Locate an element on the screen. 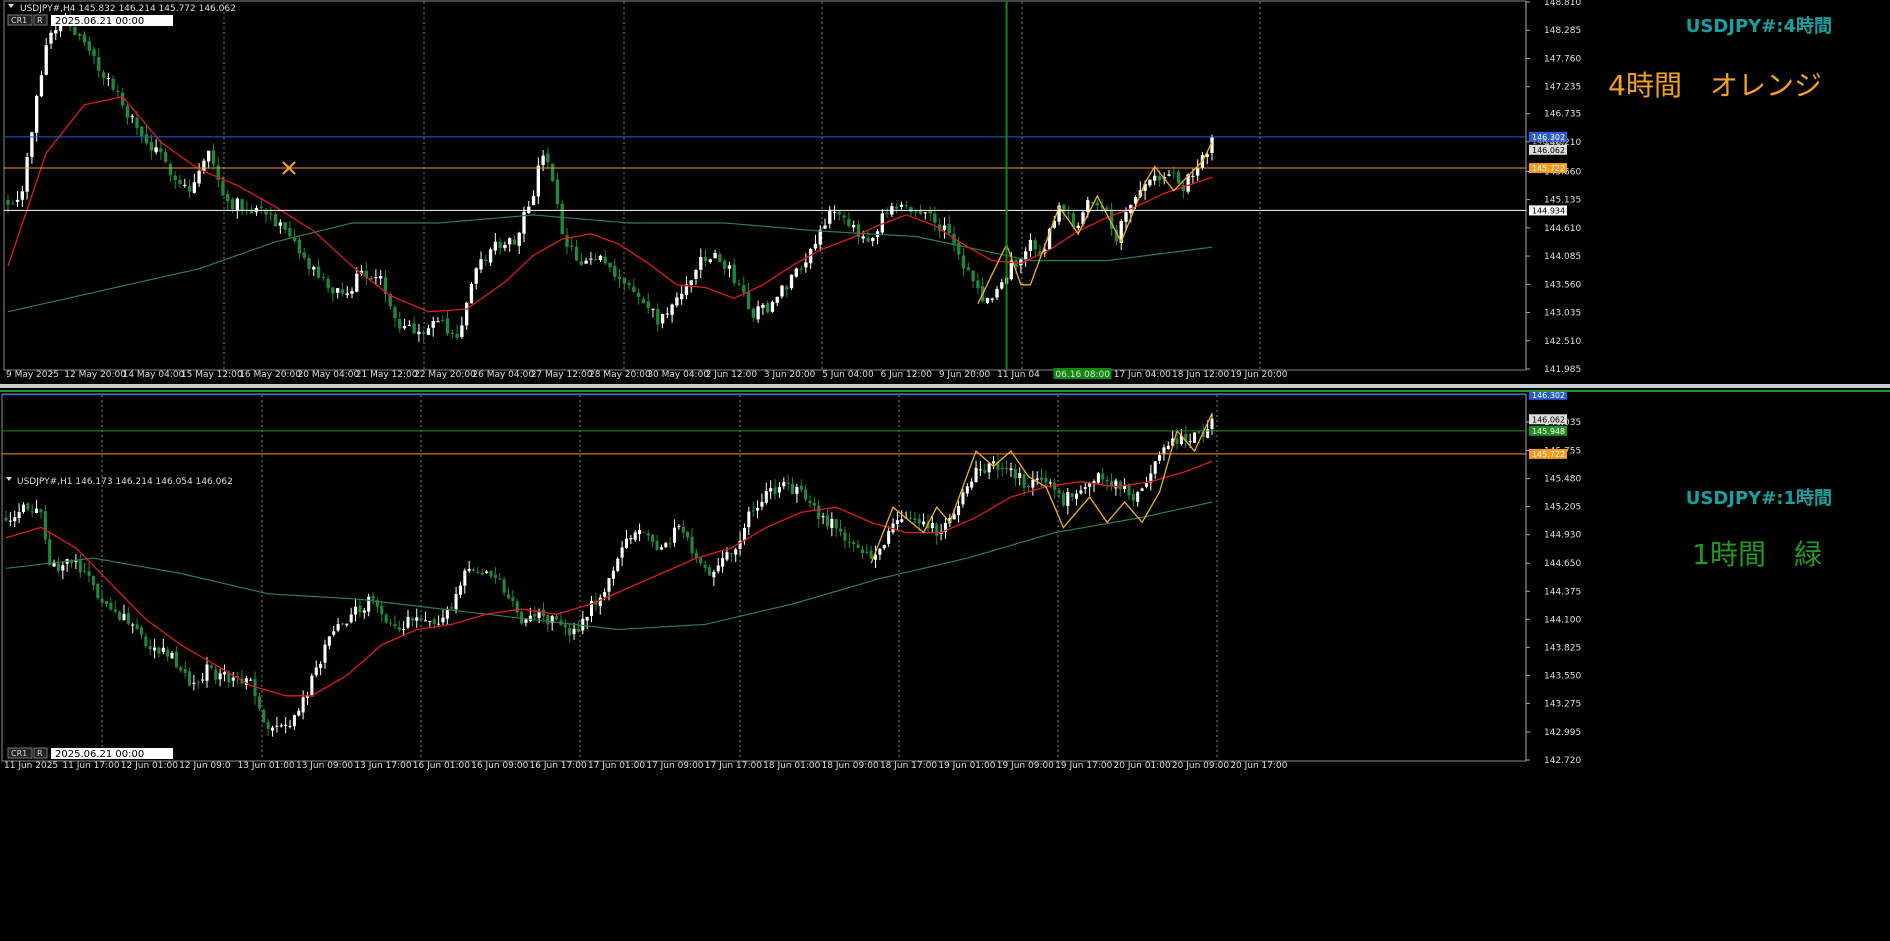  time-tick-label: 16 Jun 17:00 is located at coordinates (558, 766).